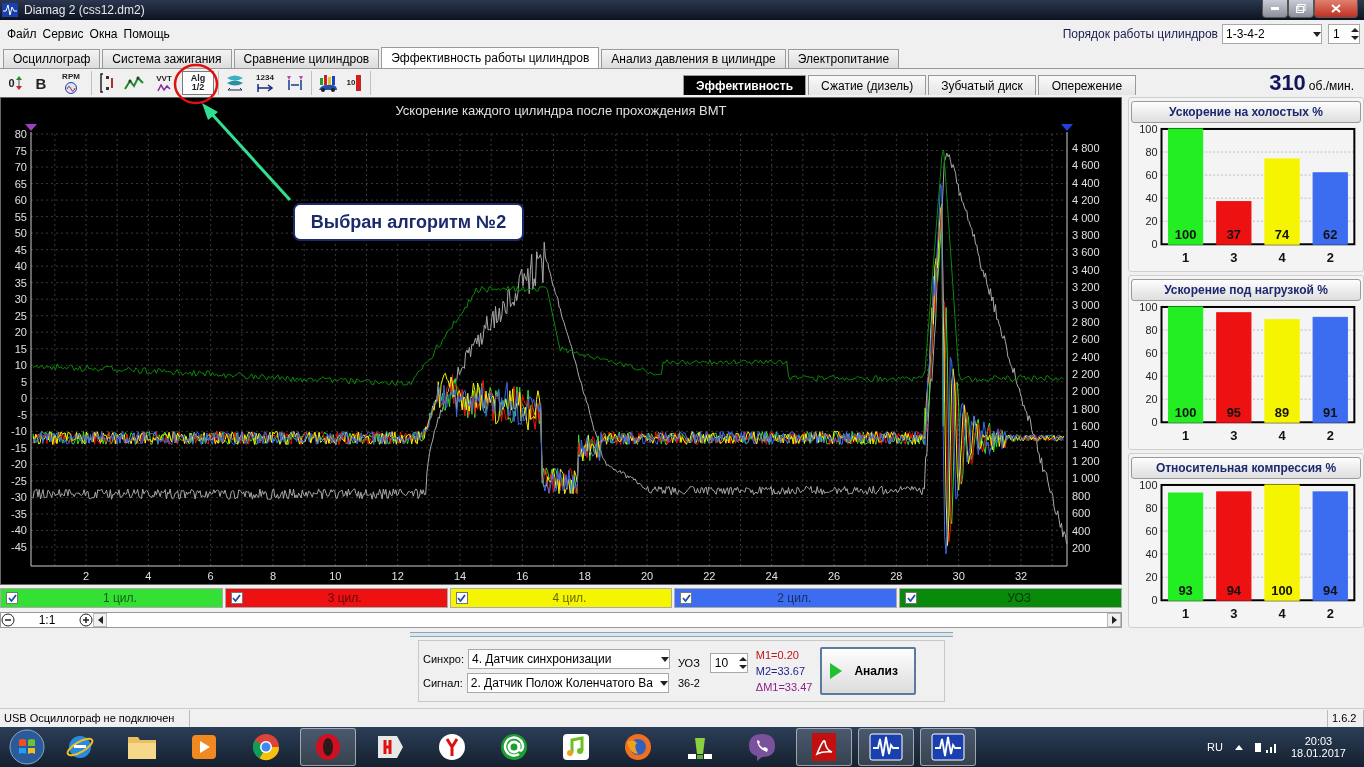 The height and width of the screenshot is (767, 1364). What do you see at coordinates (647, 576) in the screenshot?
I see `axis-label: 20` at bounding box center [647, 576].